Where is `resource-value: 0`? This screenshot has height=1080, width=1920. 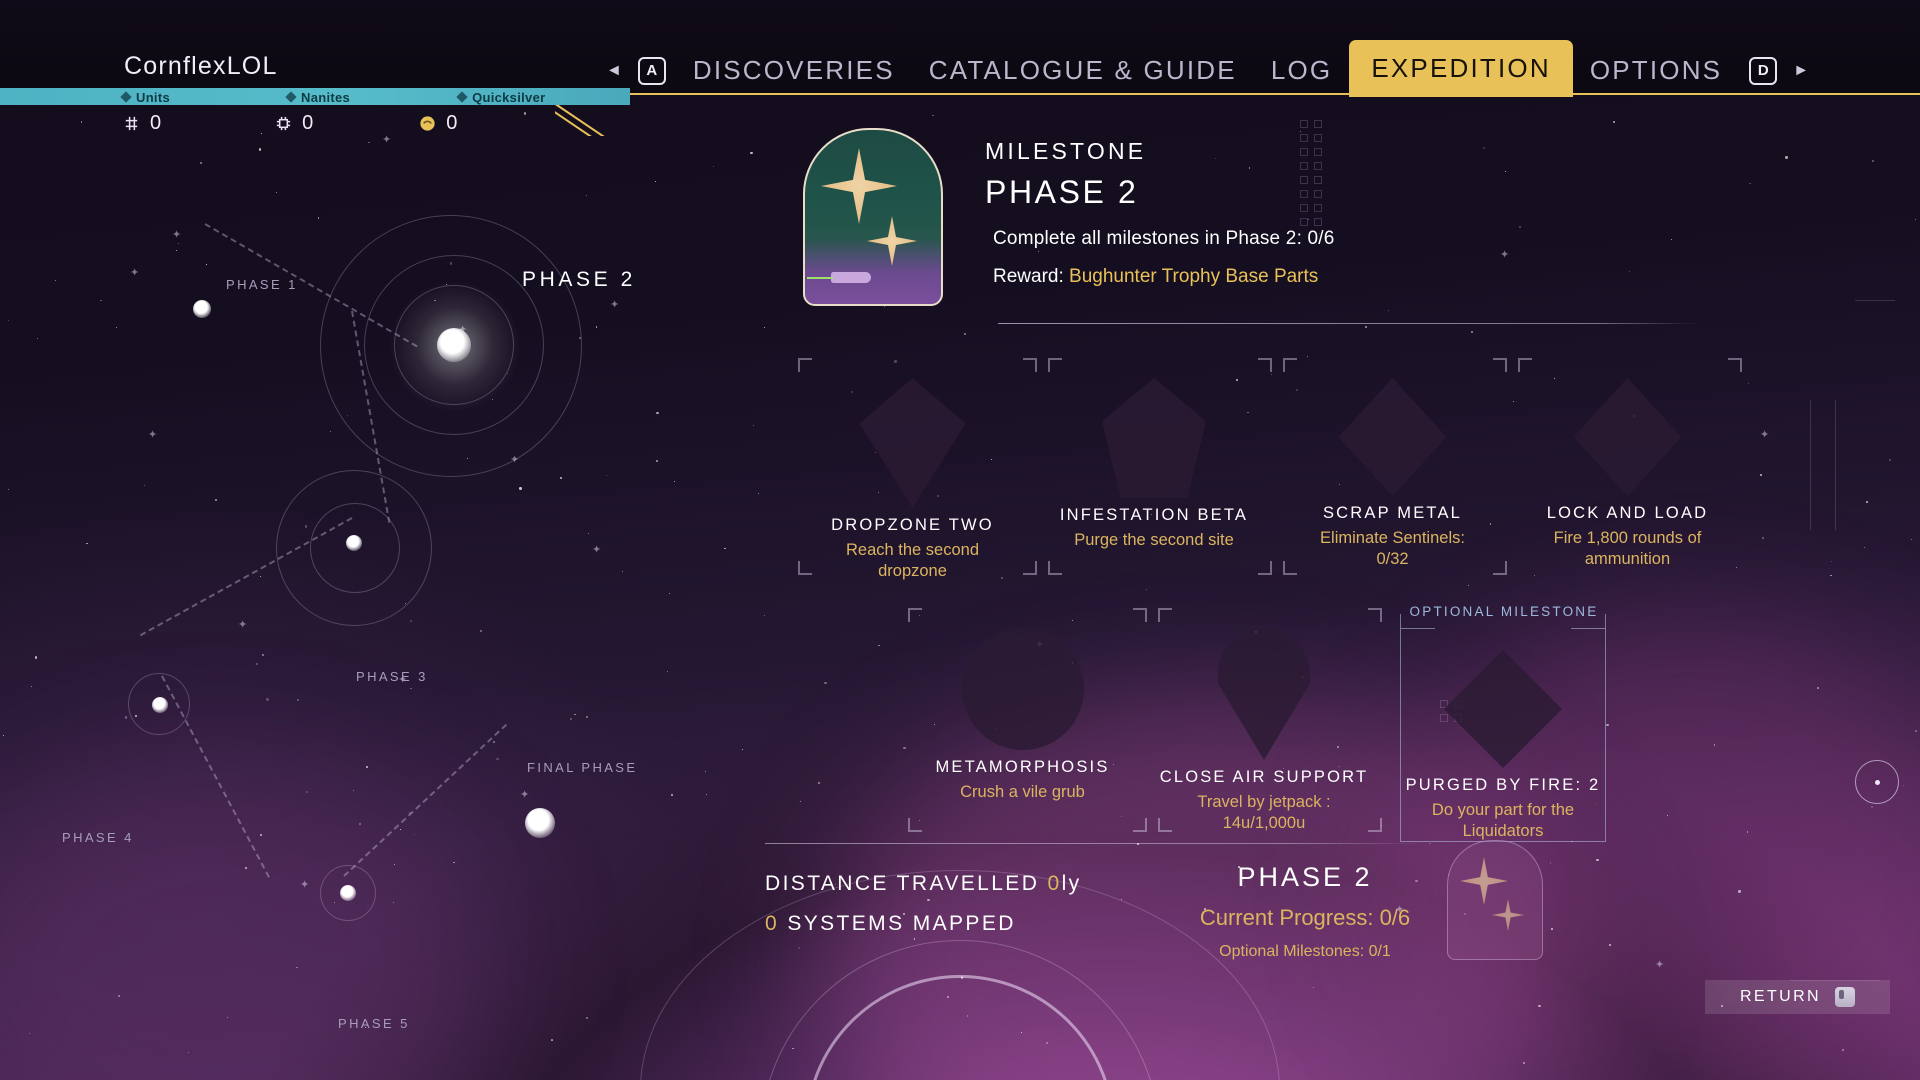
resource-value: 0 is located at coordinates (452, 122).